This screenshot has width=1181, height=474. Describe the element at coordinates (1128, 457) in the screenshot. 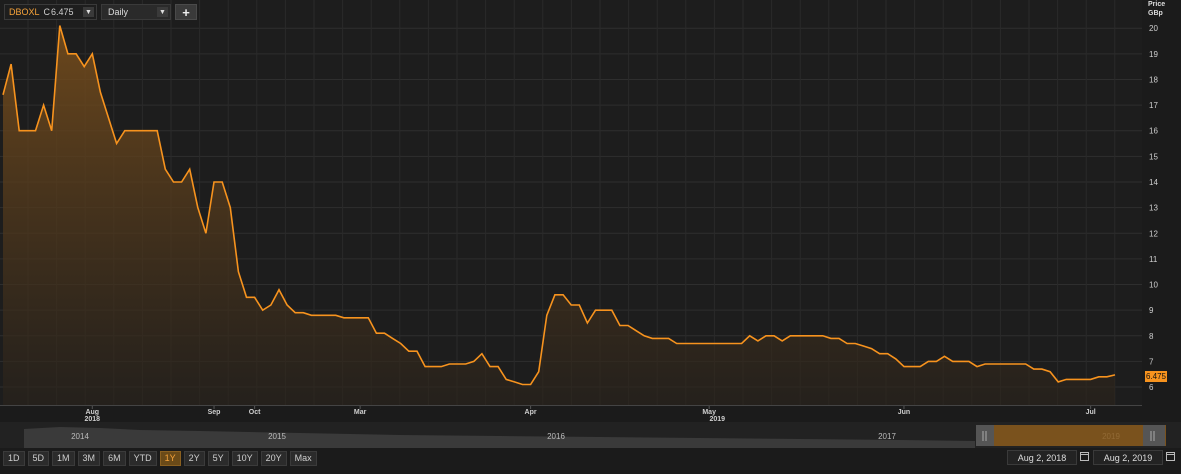

I see `end-date-field: Aug 2, 2019` at that location.